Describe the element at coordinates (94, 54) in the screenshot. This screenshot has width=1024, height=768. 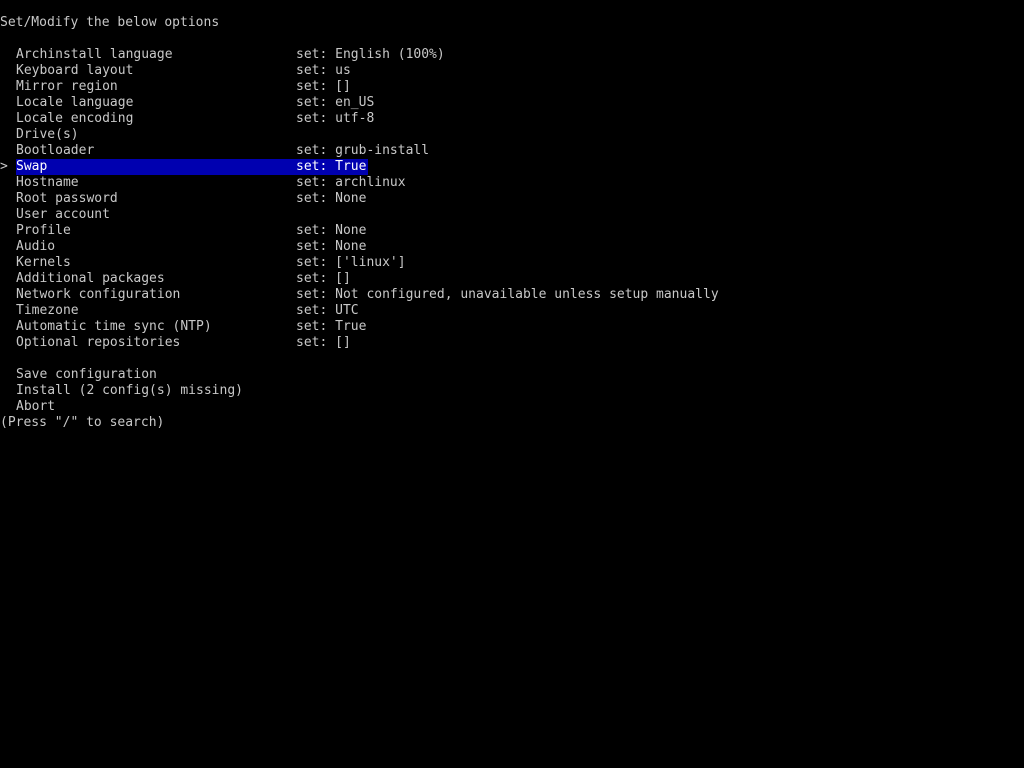
I see `menu-item-label: Archinstall language` at that location.